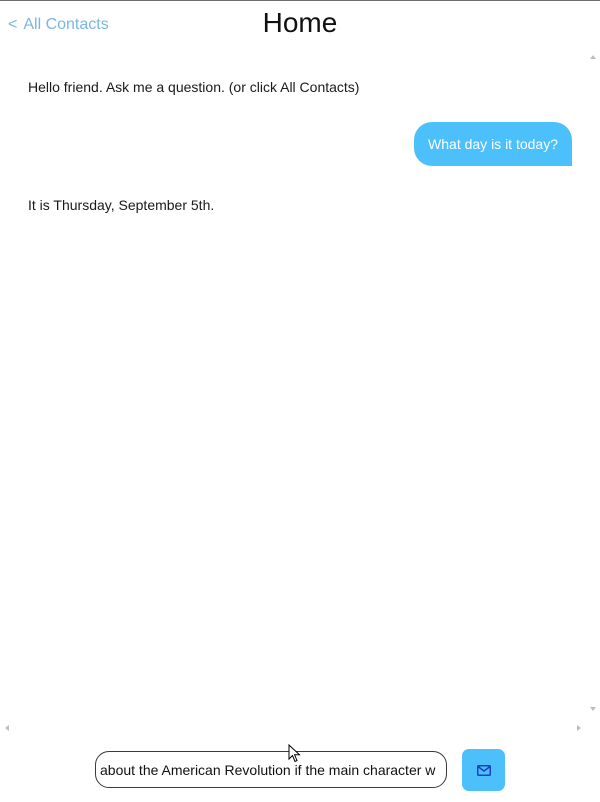  I want to click on scroll-left-icon, so click(7, 728).